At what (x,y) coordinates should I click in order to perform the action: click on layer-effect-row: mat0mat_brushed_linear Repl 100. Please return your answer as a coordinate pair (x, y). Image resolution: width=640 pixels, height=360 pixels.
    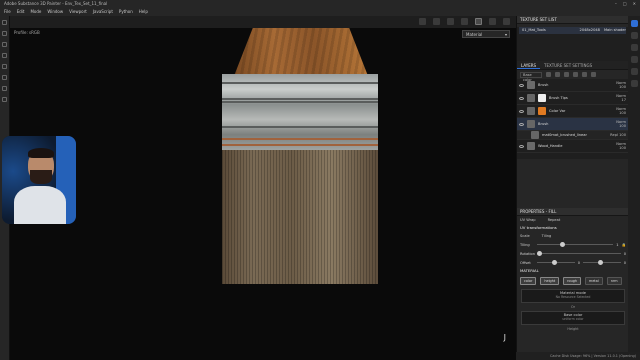
    Looking at the image, I should click on (572, 135).